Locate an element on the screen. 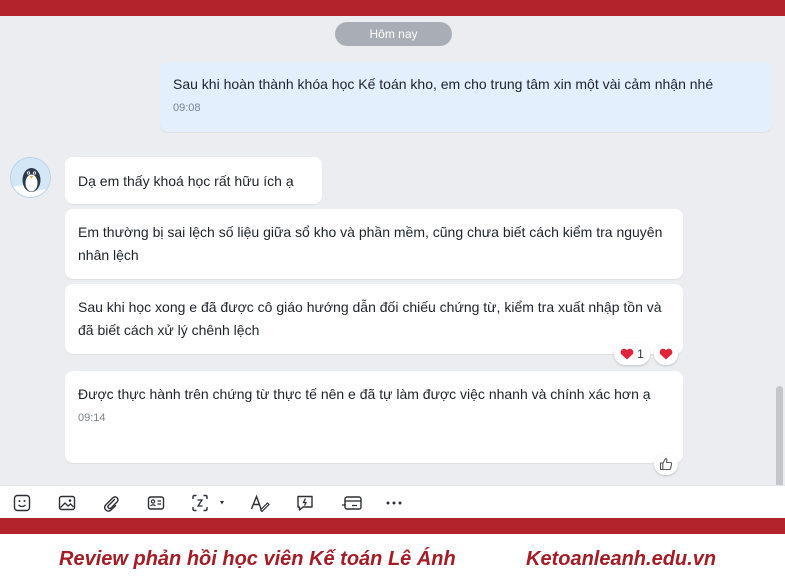 This screenshot has height=587, width=785. paperclip-icon is located at coordinates (111, 504).